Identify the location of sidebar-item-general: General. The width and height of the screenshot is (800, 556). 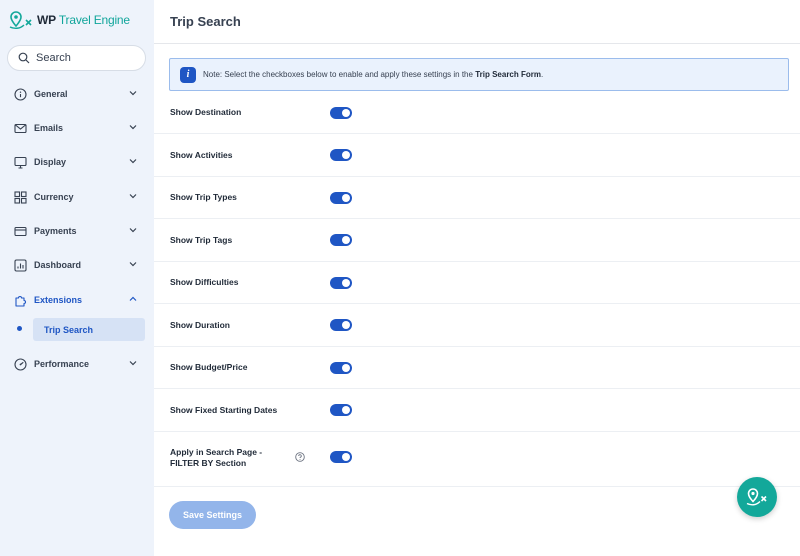
(76, 94).